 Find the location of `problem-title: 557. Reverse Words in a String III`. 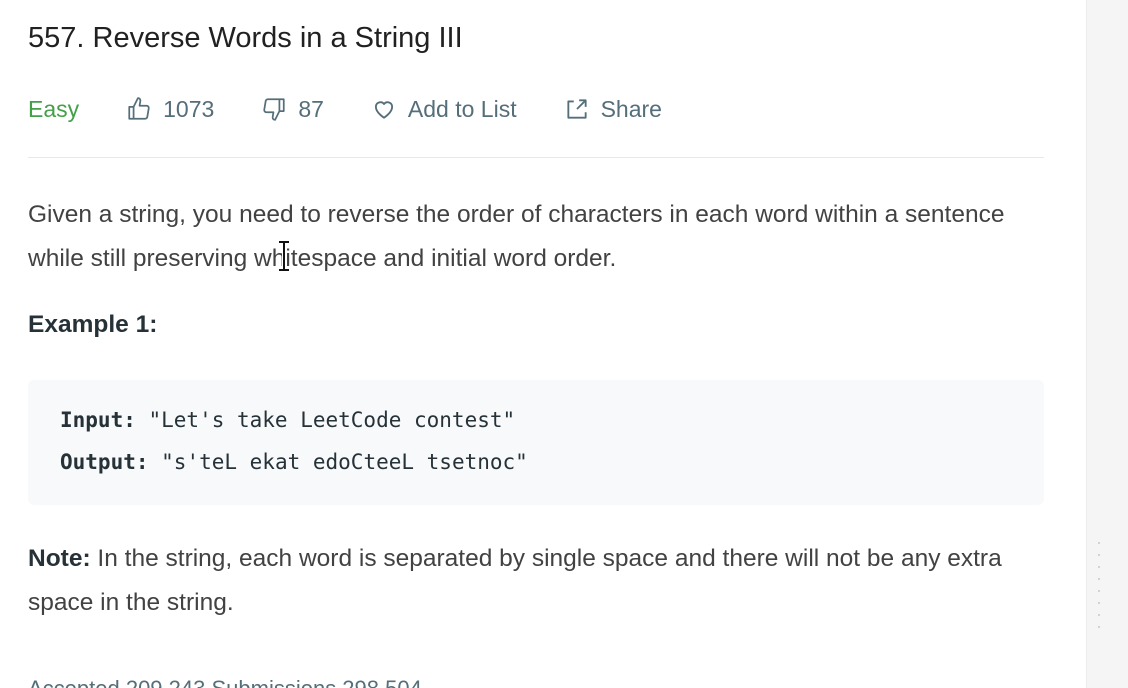

problem-title: 557. Reverse Words in a String III is located at coordinates (245, 38).